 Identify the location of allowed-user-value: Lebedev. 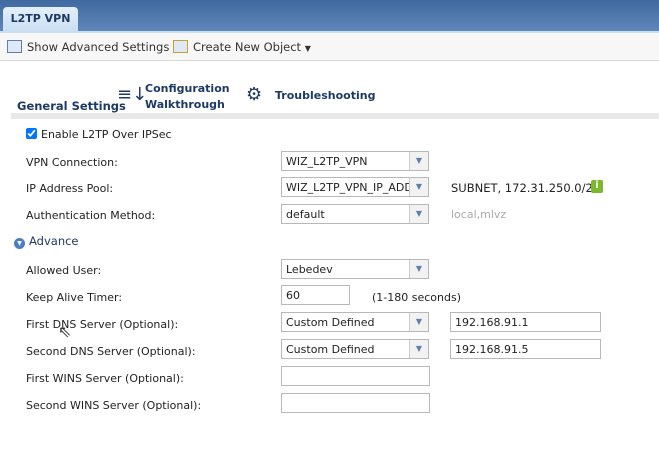
(309, 269).